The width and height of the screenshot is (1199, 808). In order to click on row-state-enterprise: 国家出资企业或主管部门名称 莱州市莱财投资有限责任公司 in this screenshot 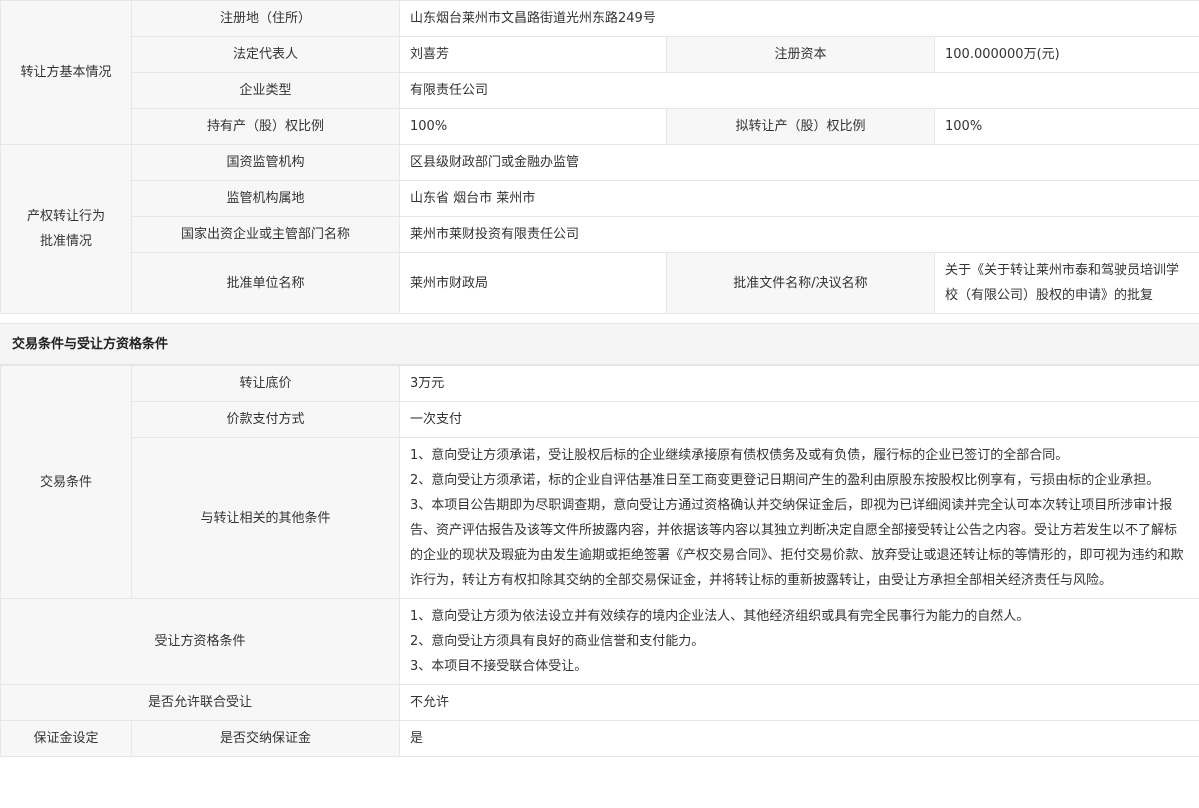, I will do `click(600, 234)`.